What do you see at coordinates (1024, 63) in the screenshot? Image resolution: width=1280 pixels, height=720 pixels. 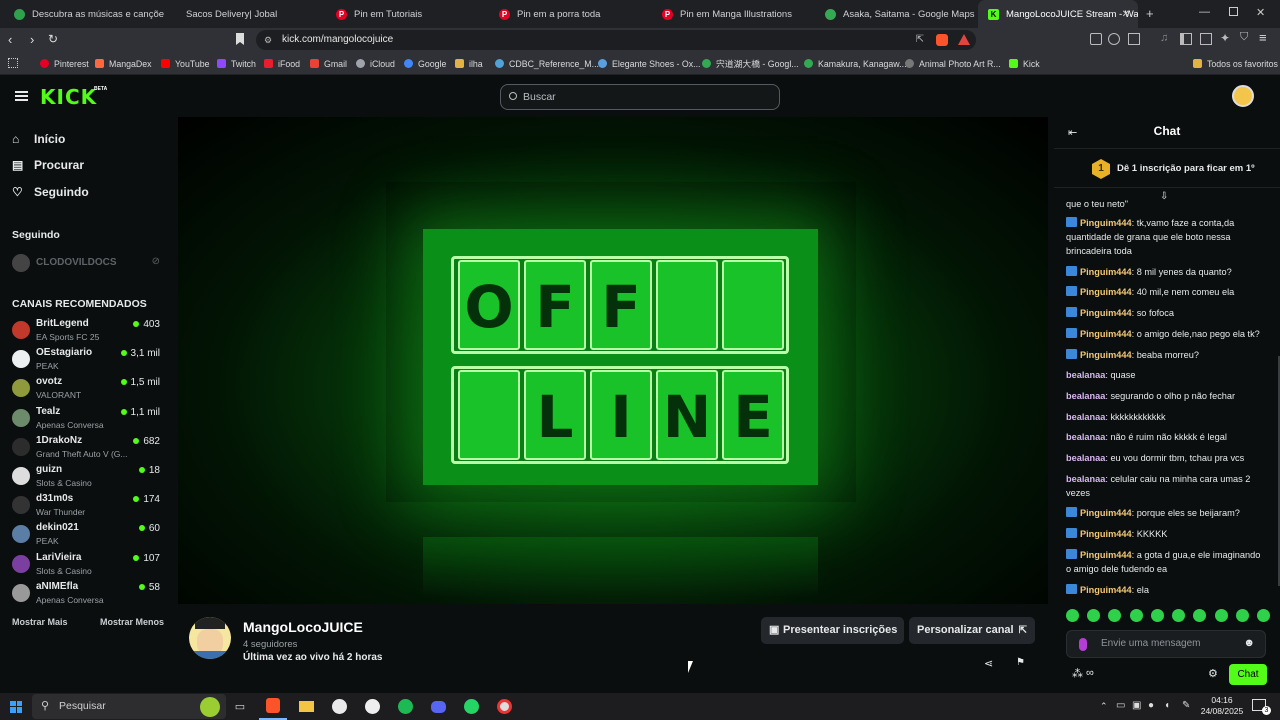 I see `bookmark-item: Kick` at bounding box center [1024, 63].